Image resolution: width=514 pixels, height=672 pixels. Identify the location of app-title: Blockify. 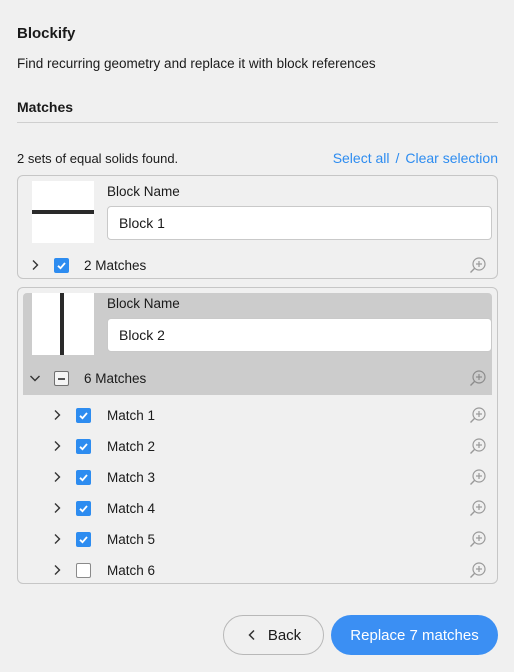
(46, 33).